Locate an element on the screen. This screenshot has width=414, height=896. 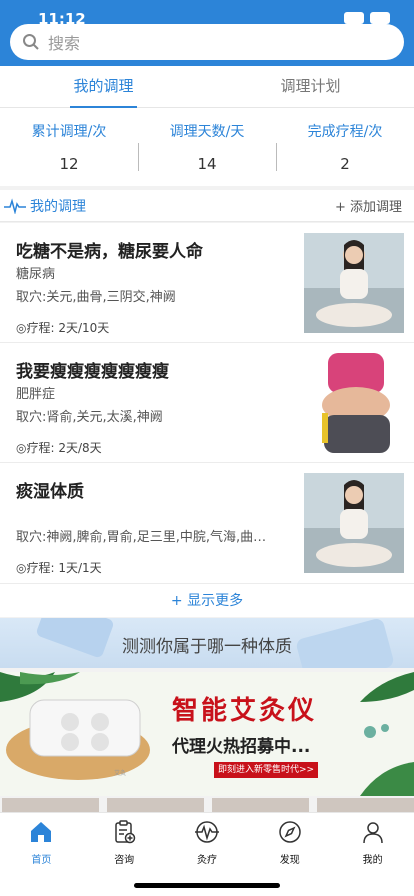
stat-label: 累计调理/次 is located at coordinates (69, 132).